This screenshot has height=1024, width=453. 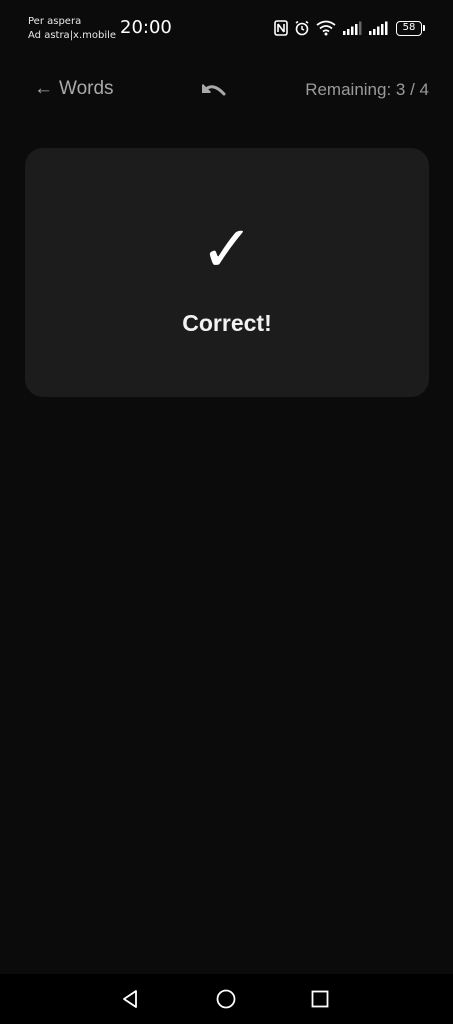 I want to click on nav-home-button, so click(x=226, y=999).